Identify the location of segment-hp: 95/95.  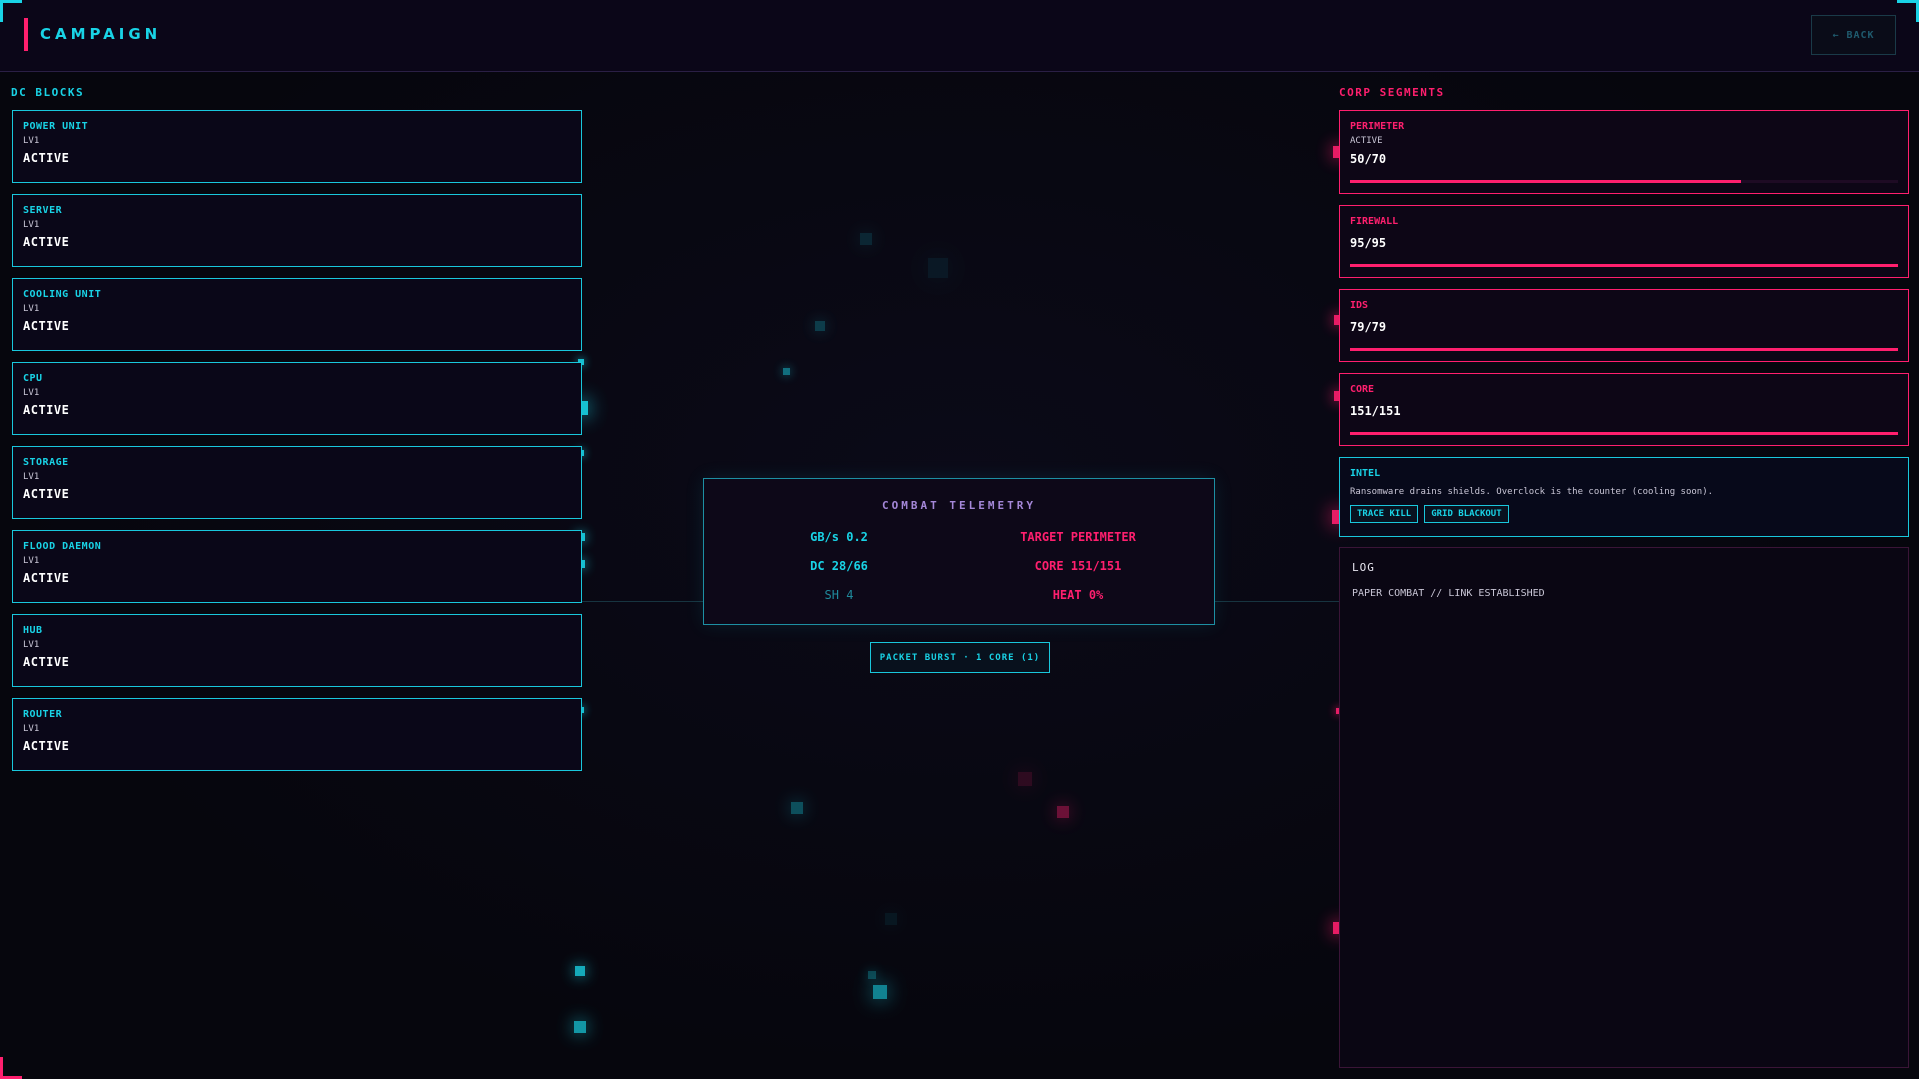
(1368, 243).